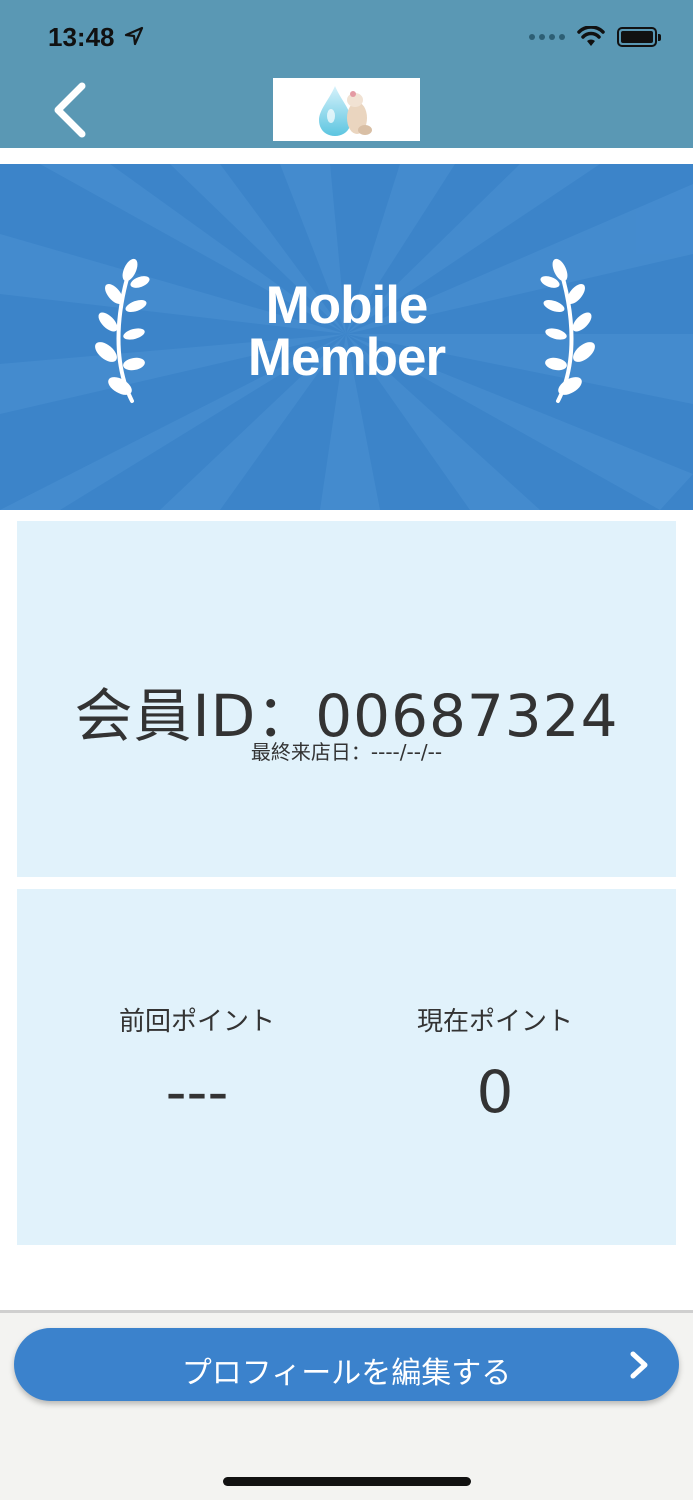 The height and width of the screenshot is (1500, 693). I want to click on chevron-left-icon, so click(70, 110).